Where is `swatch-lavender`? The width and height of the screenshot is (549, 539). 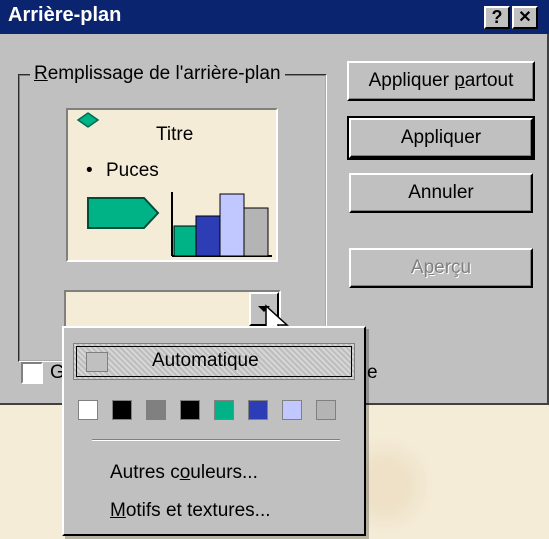
swatch-lavender is located at coordinates (292, 410).